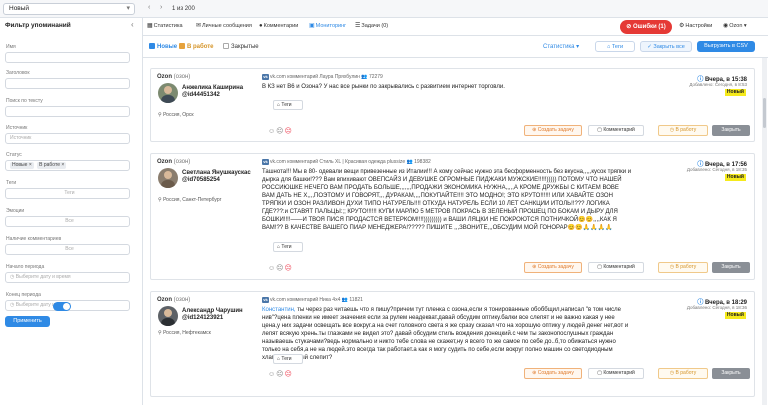  Describe the element at coordinates (682, 26) in the screenshot. I see `gear-icon: ⚙` at that location.